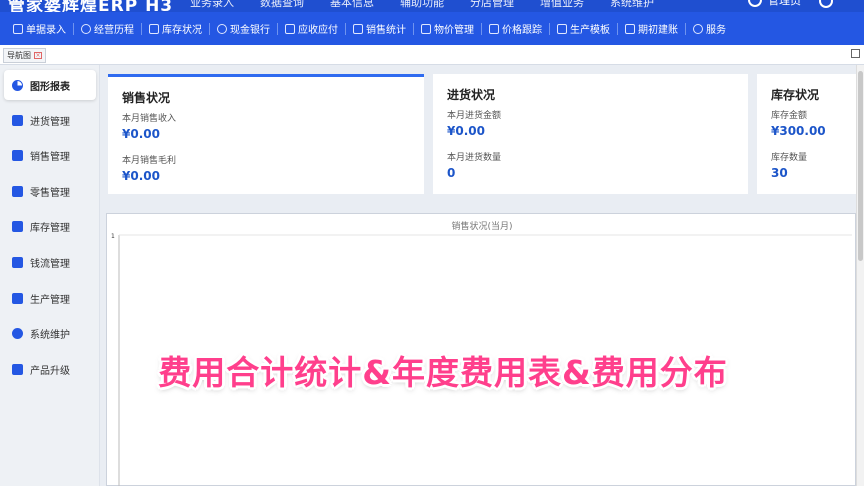 The image size is (864, 486). I want to click on top-menu-item: 辅助功能, so click(435, 5).